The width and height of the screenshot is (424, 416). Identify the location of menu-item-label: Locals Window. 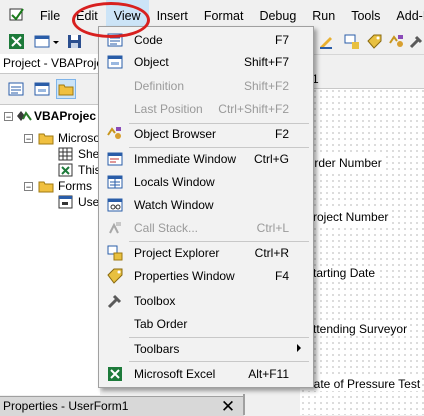
(174, 182).